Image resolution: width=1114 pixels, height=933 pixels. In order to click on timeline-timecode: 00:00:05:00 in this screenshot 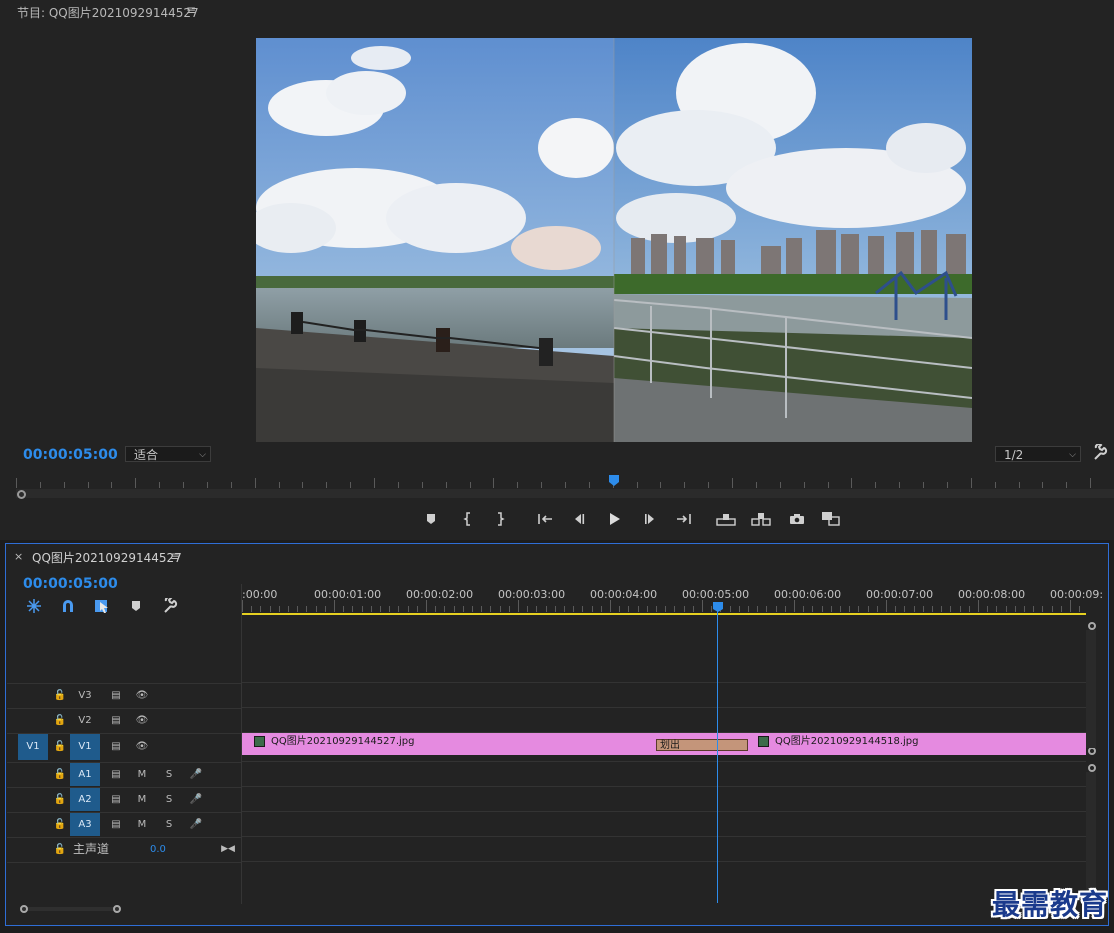, I will do `click(70, 584)`.